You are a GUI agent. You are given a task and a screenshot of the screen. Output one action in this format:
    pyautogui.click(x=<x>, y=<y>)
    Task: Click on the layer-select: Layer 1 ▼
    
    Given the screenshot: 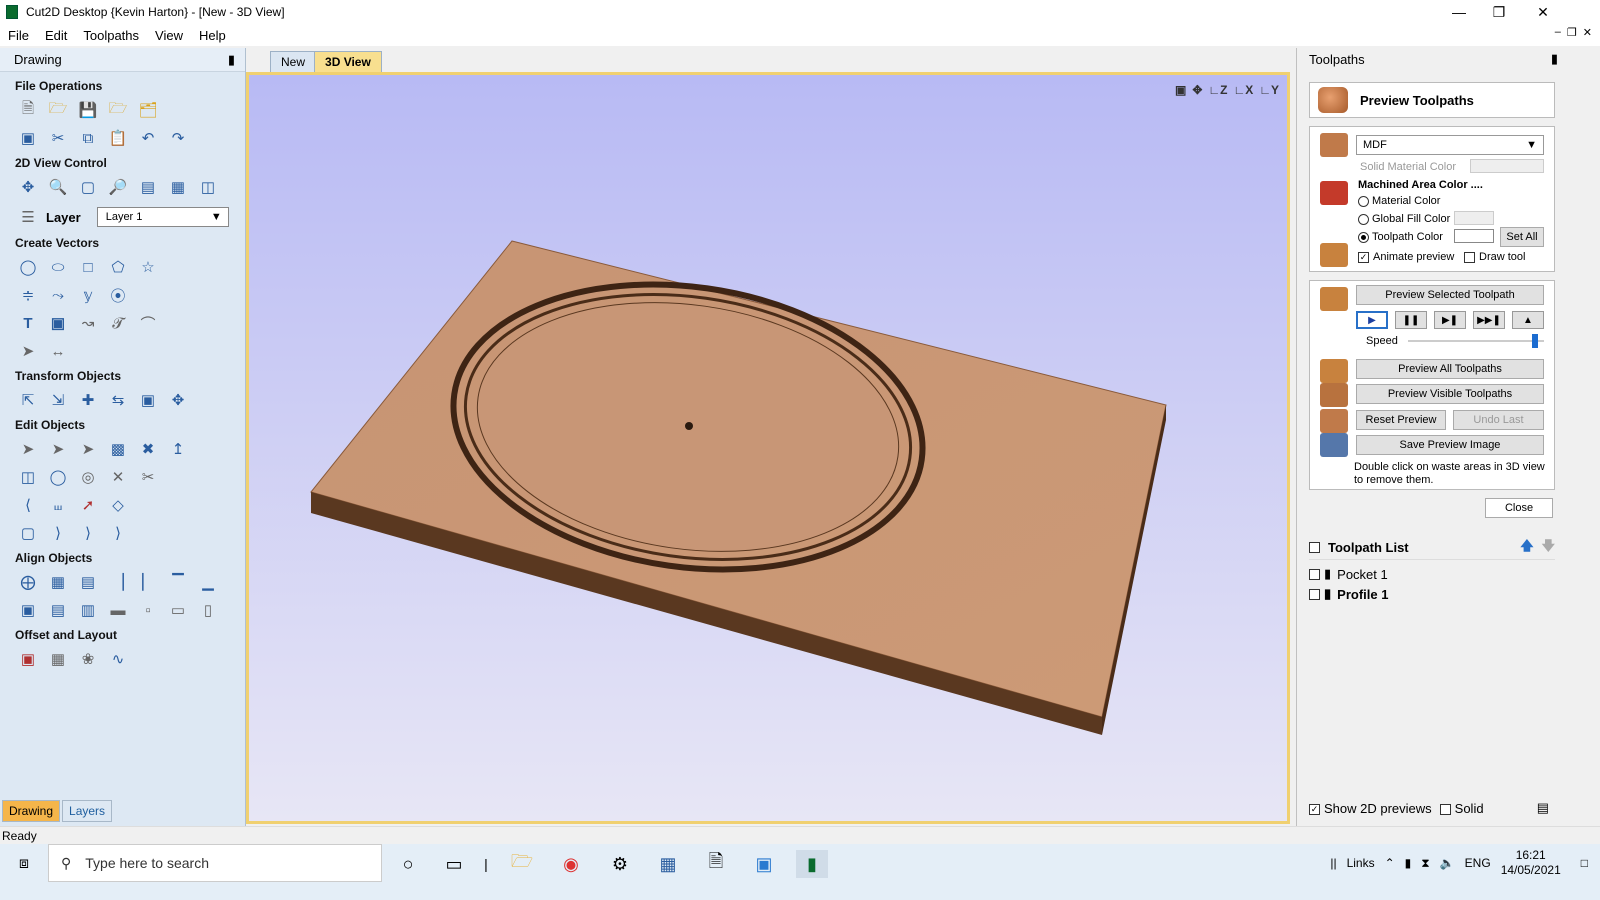 What is the action you would take?
    pyautogui.click(x=162, y=217)
    